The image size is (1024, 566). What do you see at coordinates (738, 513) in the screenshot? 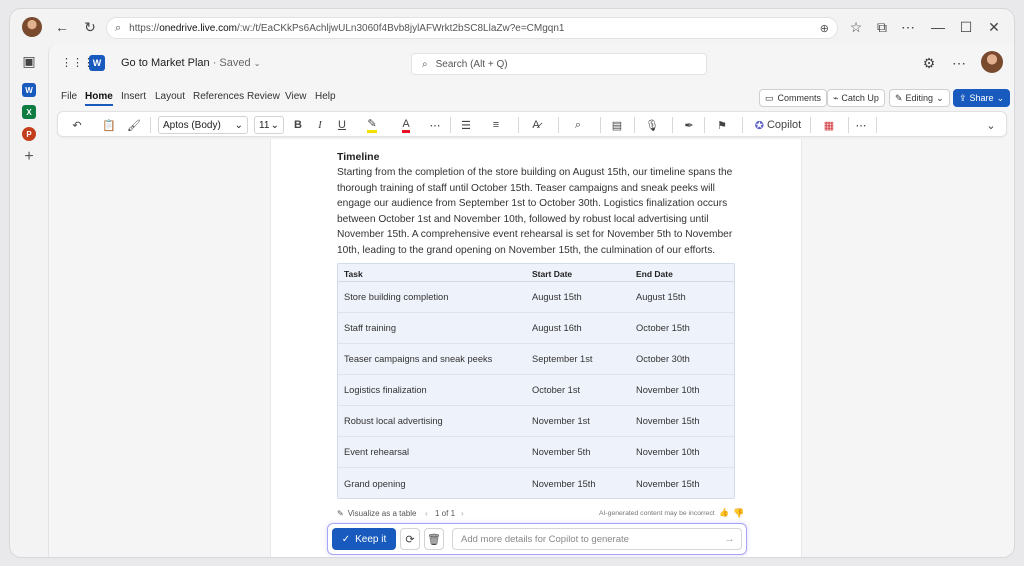
I see `thumbs-down-icon: 👎` at bounding box center [738, 513].